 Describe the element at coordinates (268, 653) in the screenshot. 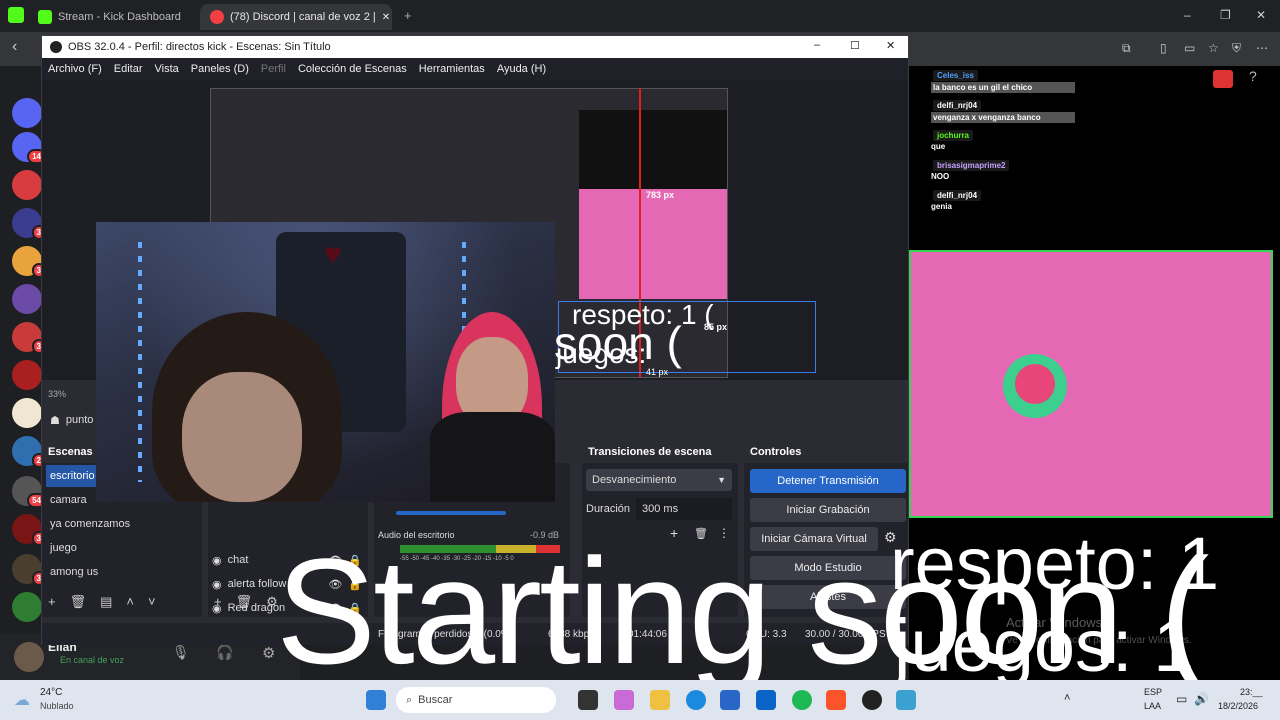

I see `gear-icon: ⚙` at that location.